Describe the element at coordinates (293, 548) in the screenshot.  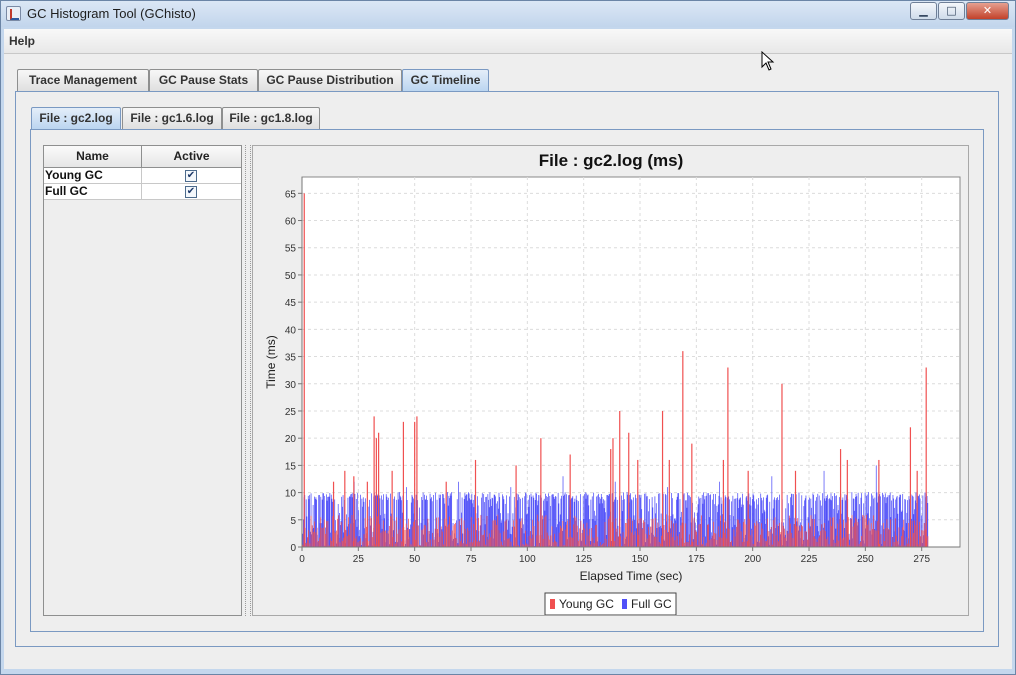
I see `y-tick-label: 0` at that location.